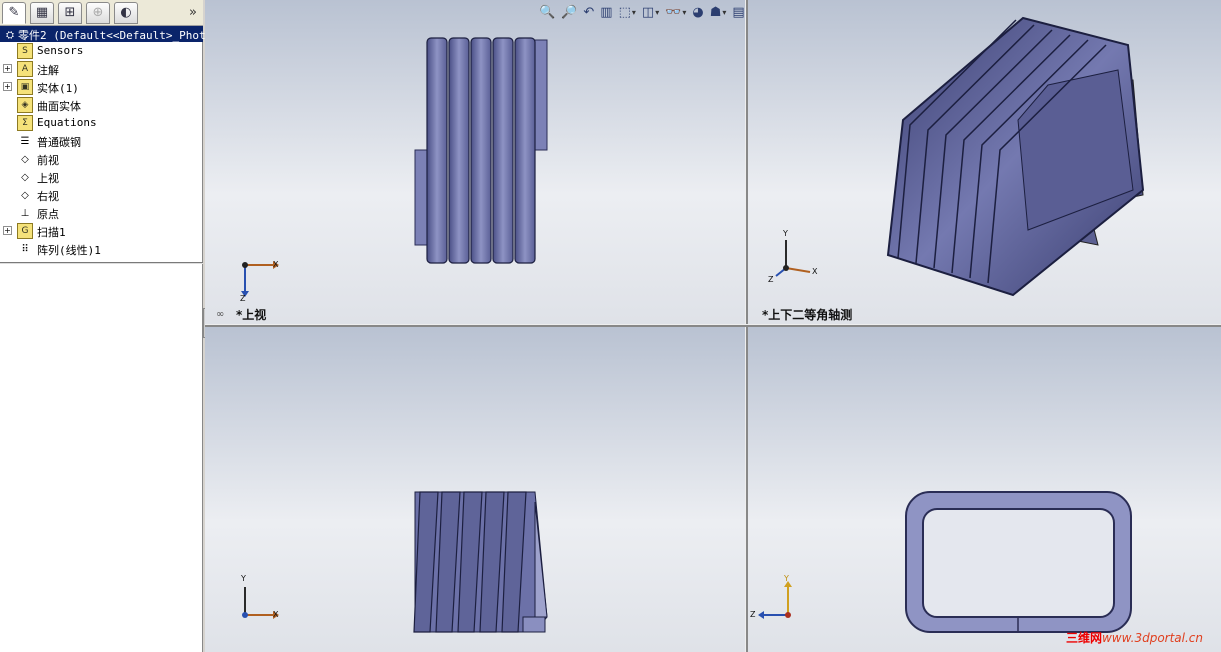 The image size is (1221, 652). Describe the element at coordinates (101, 51) in the screenshot. I see `tree-item: S Sensors` at that location.